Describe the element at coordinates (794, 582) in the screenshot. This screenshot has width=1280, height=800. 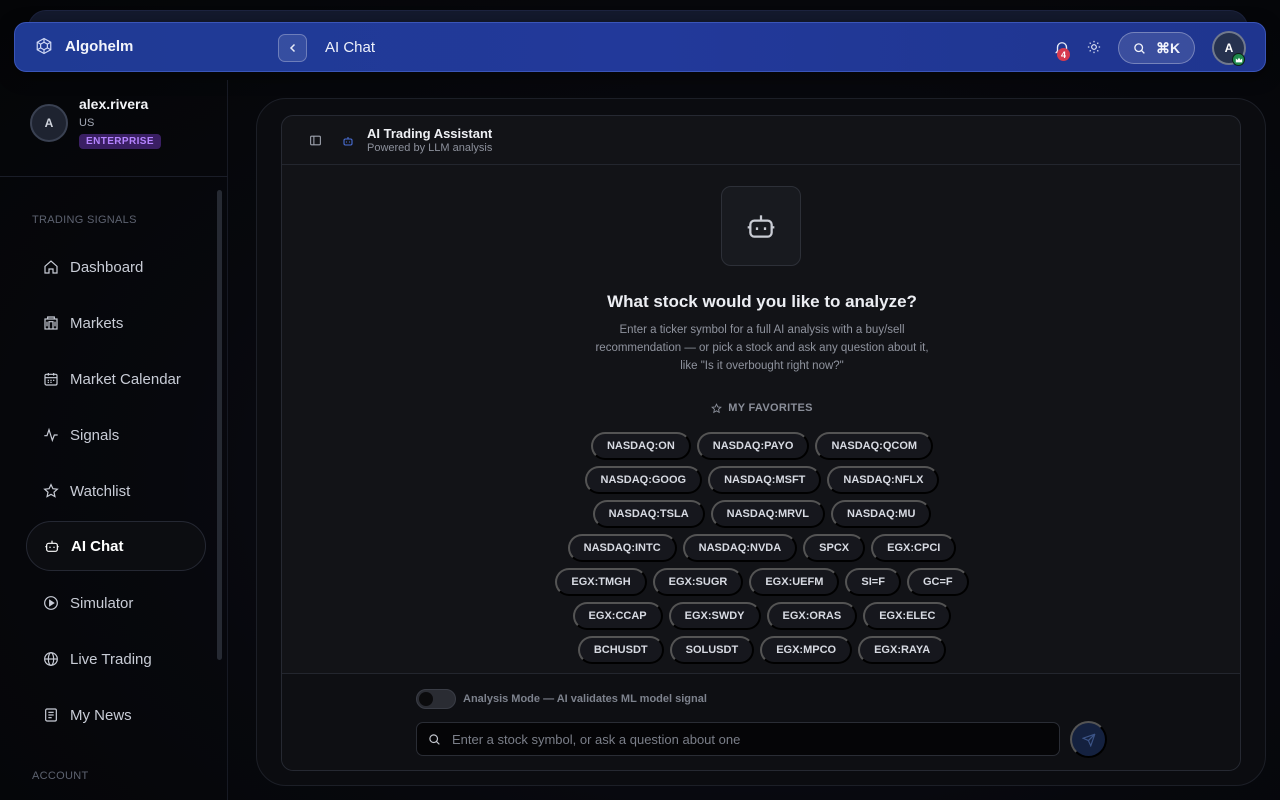
I see `favorite-chip: EGX:UEFM` at that location.